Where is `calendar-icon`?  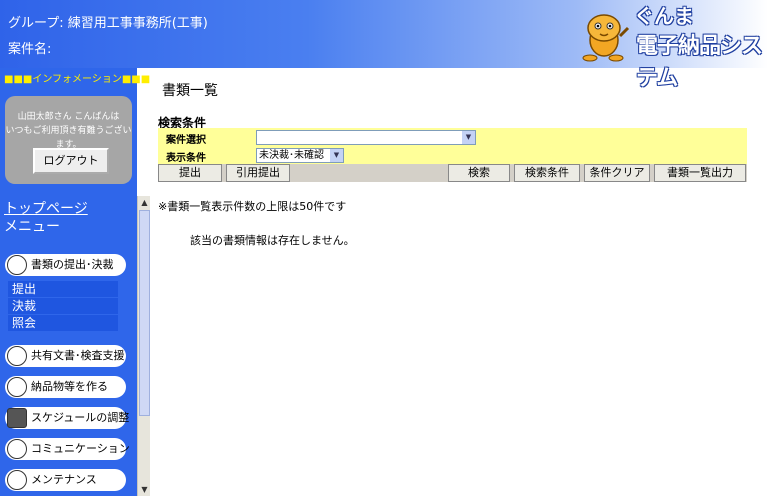
calendar-icon is located at coordinates (17, 418).